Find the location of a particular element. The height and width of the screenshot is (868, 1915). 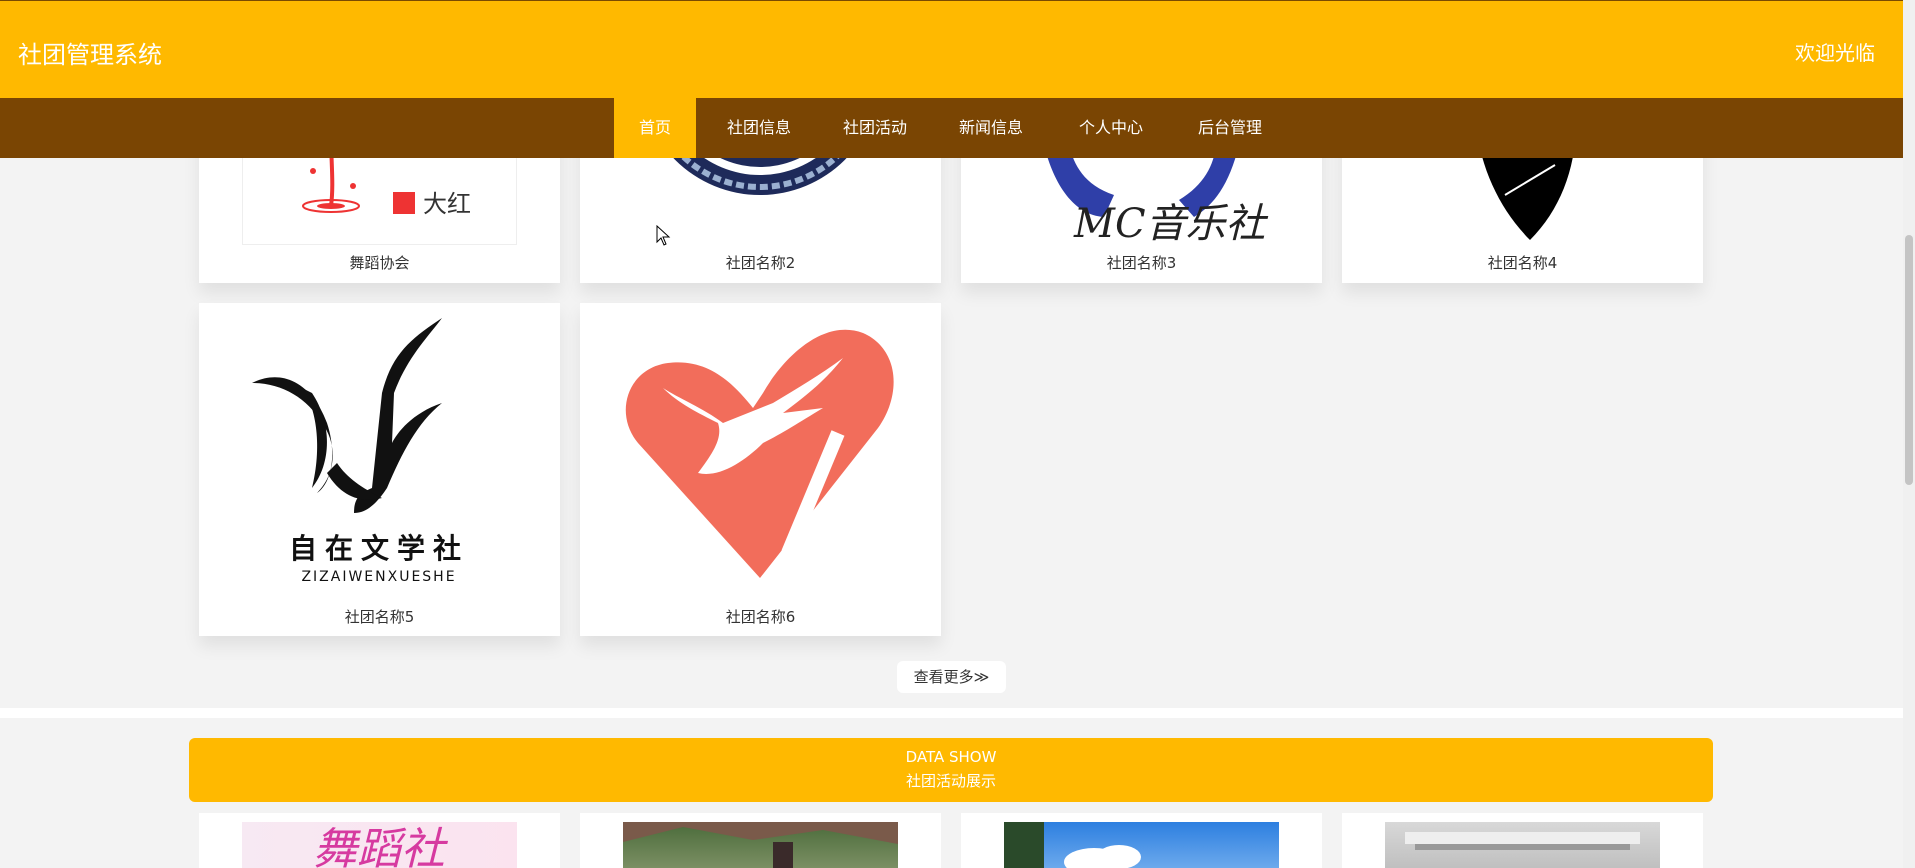

nav-item-club-activities: 社团活动 is located at coordinates (875, 128).